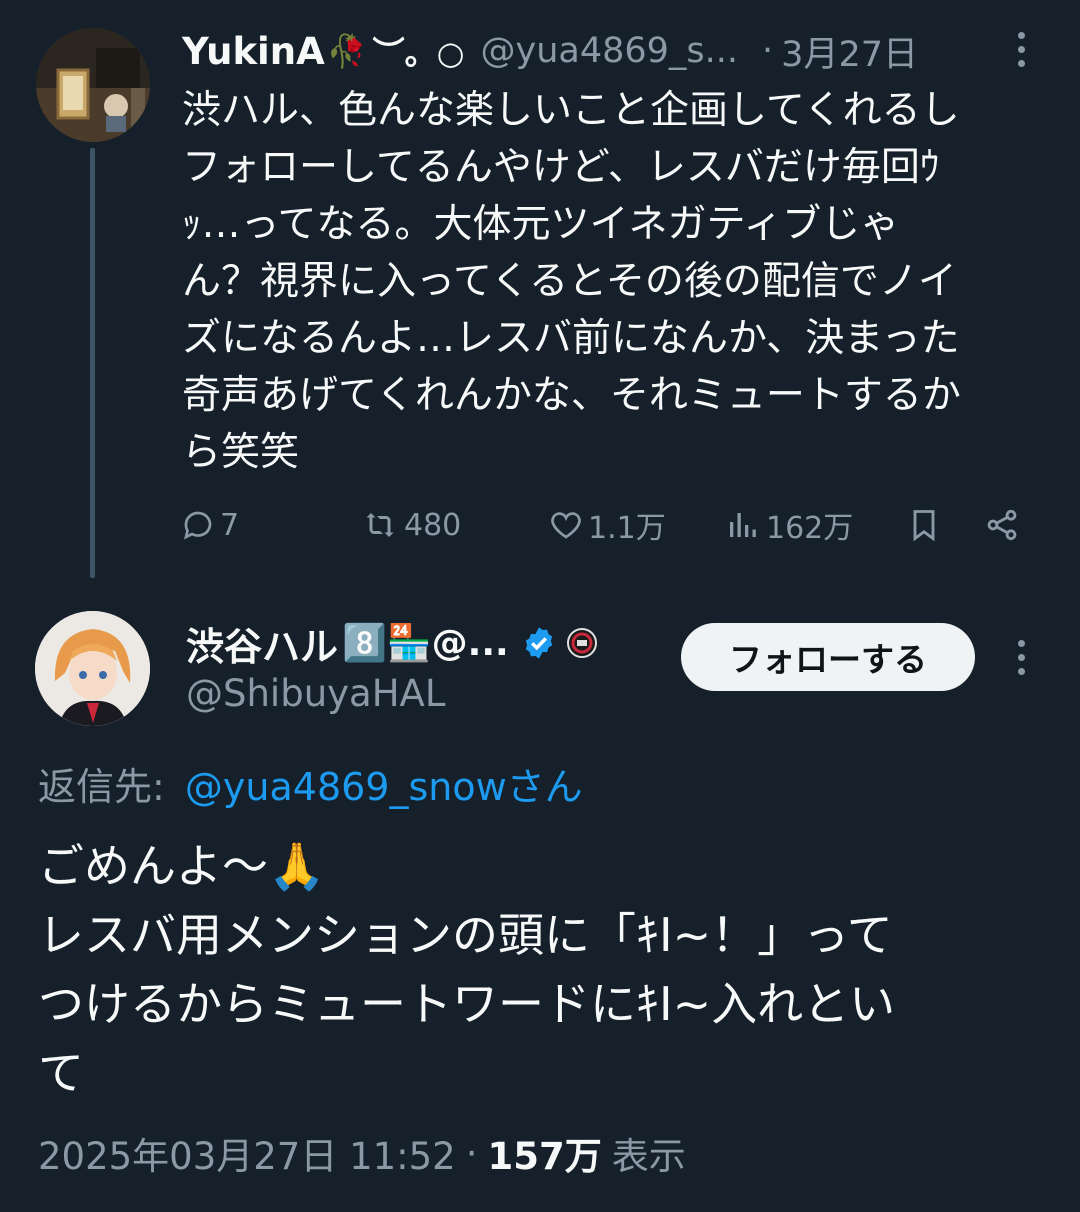  Describe the element at coordinates (253, 51) in the screenshot. I see `parent-display-name: YukinA` at that location.